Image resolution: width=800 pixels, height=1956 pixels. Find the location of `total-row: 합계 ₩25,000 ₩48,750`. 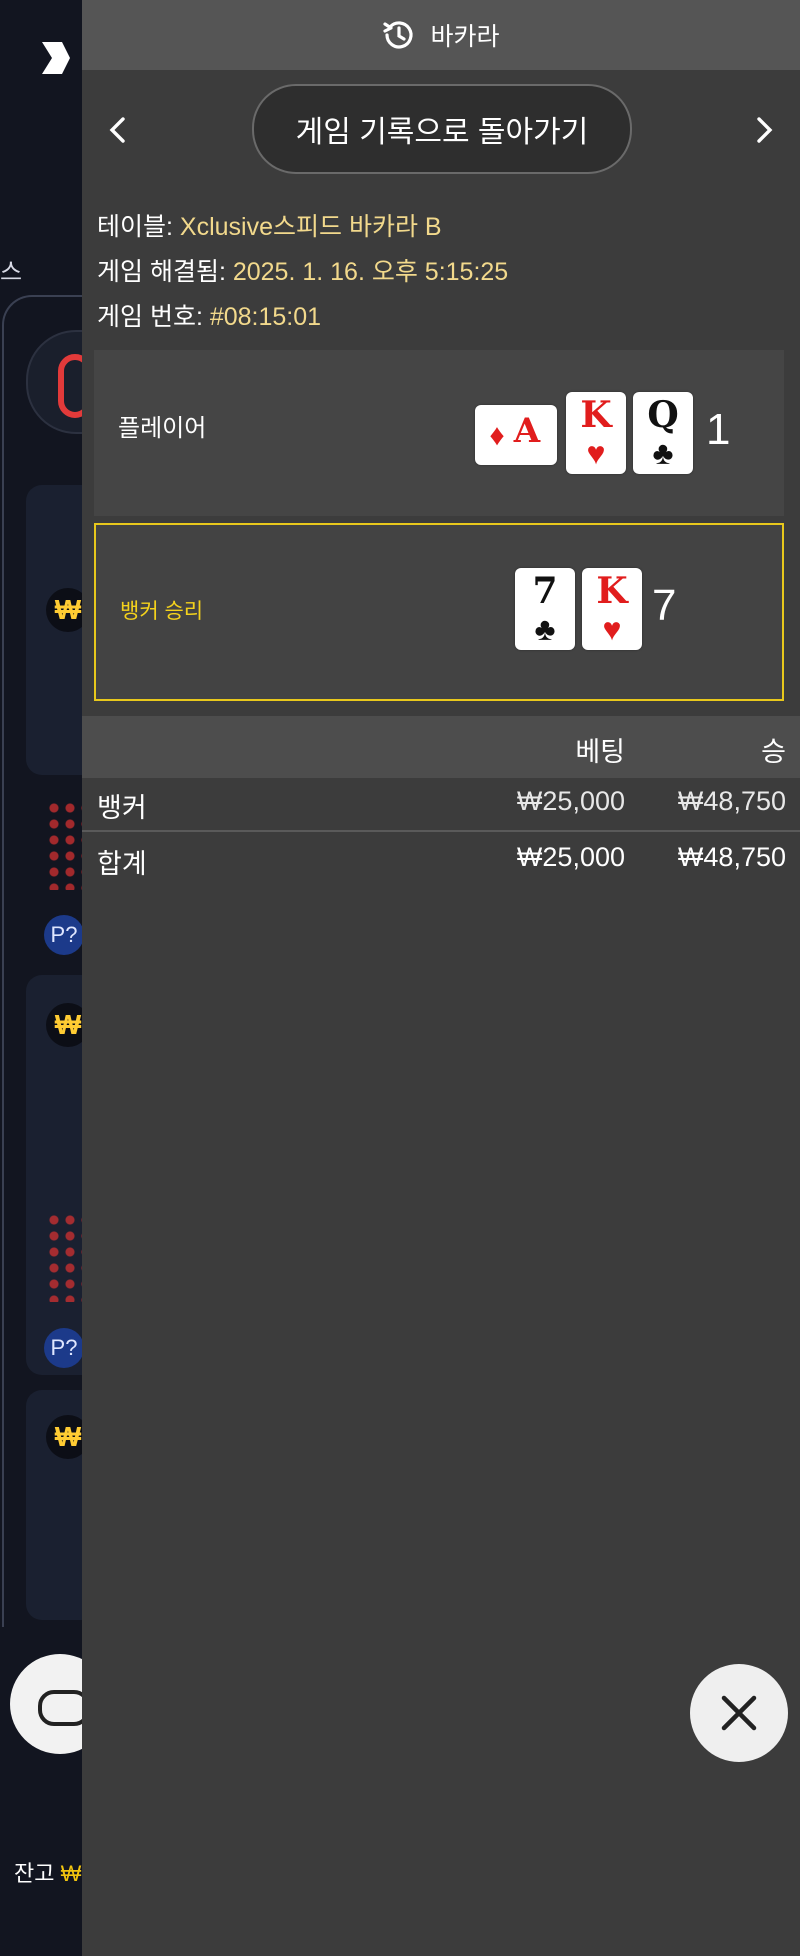

total-row: 합계 ₩25,000 ₩48,750 is located at coordinates (441, 859).